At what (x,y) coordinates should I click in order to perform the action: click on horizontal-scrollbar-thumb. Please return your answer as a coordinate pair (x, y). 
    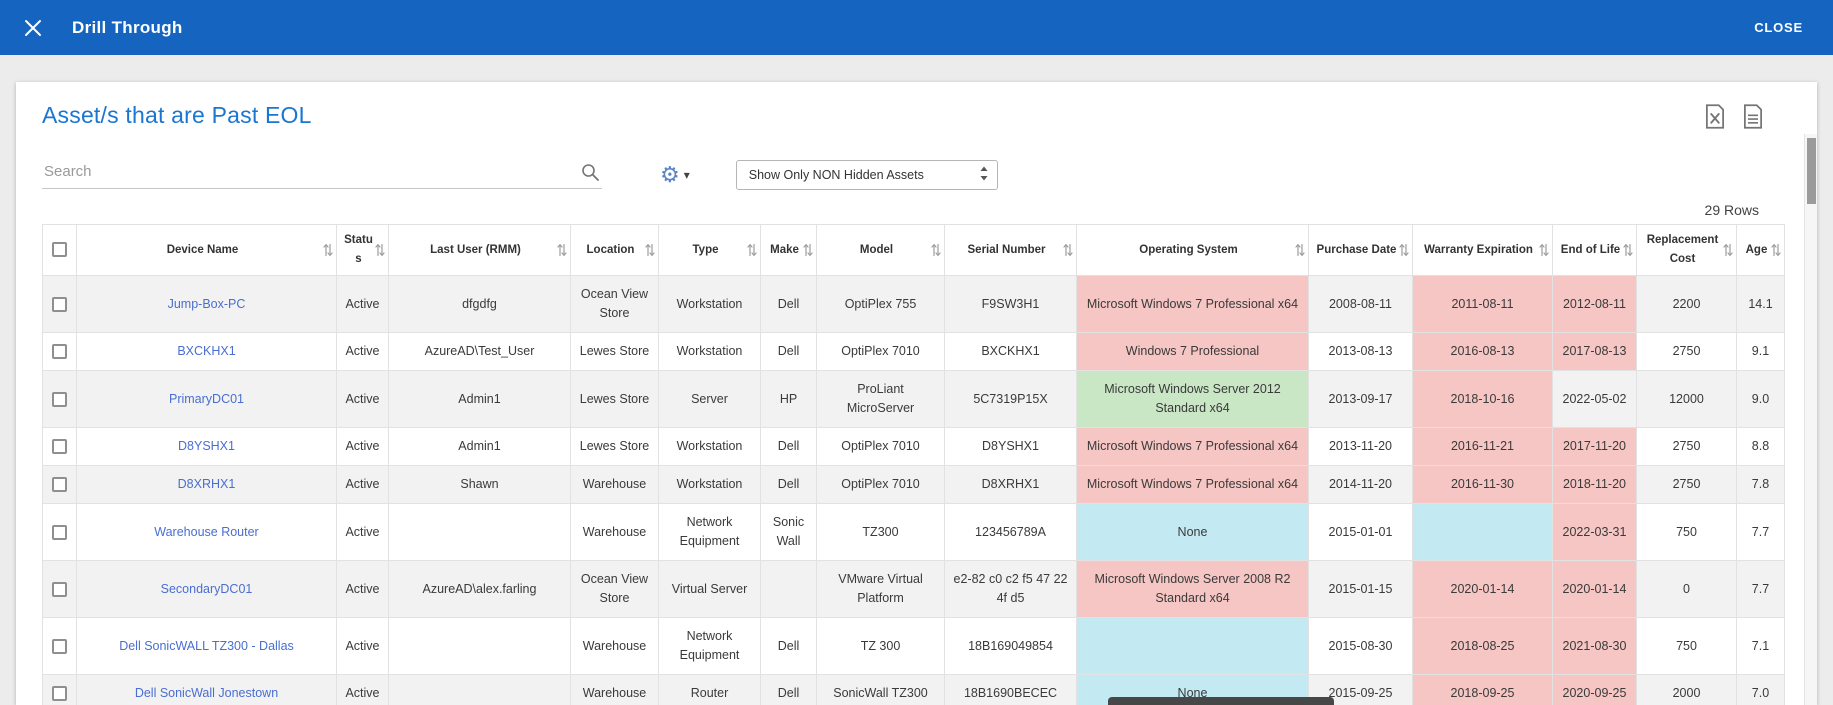
    Looking at the image, I should click on (1221, 701).